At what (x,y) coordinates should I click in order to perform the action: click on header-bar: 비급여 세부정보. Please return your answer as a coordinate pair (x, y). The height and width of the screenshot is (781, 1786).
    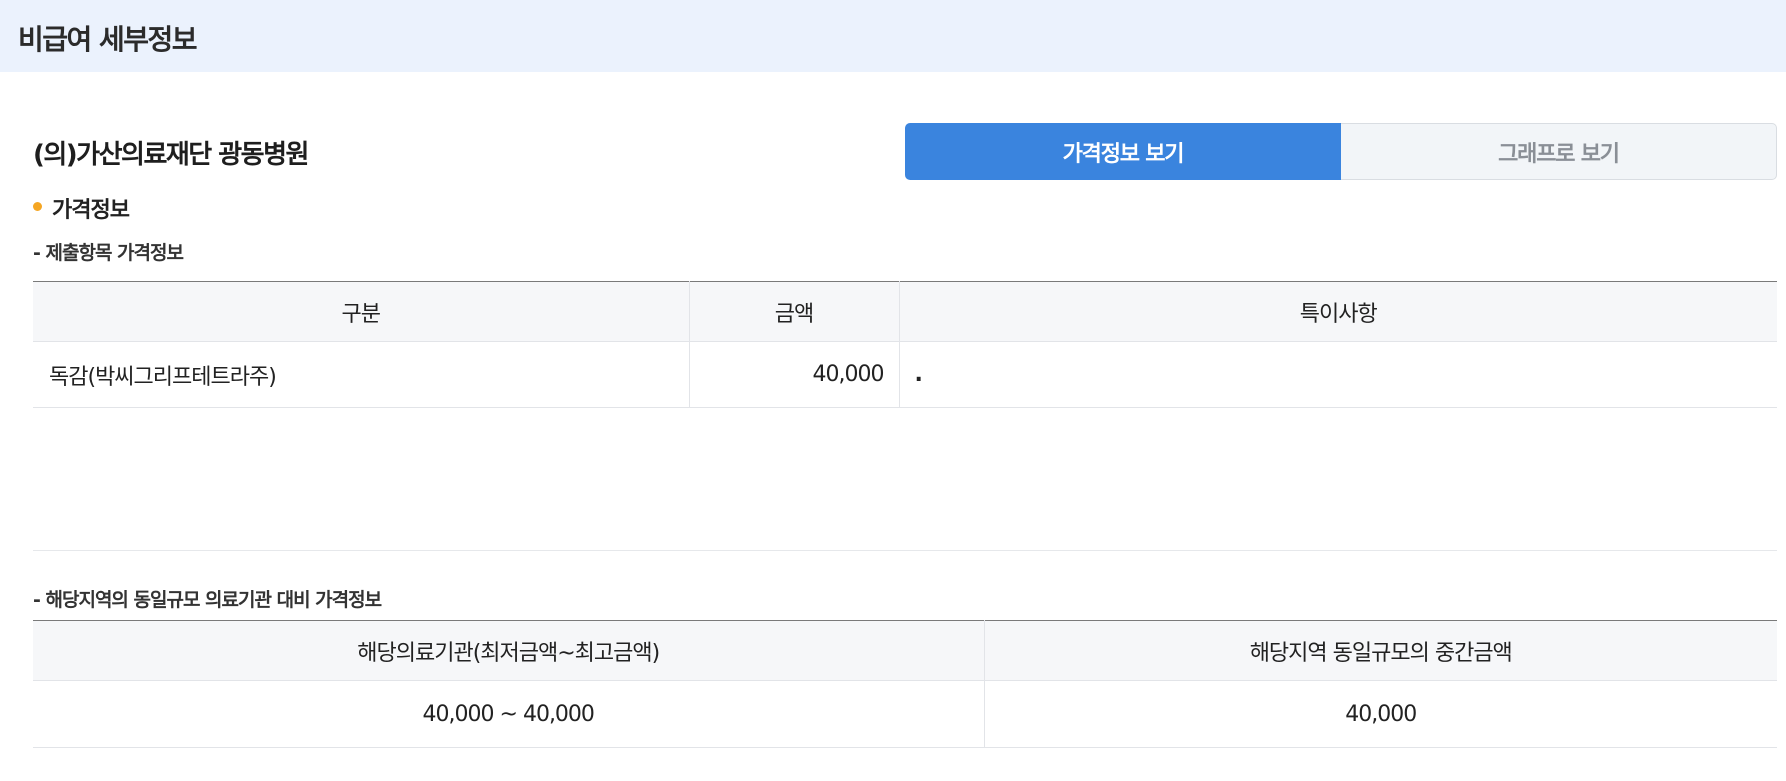
    Looking at the image, I should click on (893, 36).